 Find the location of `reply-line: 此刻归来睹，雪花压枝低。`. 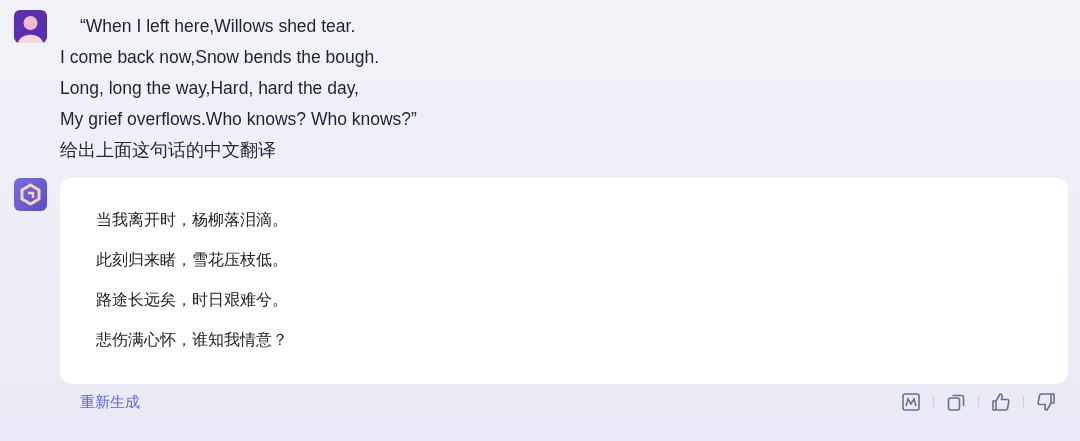

reply-line: 此刻归来睹，雪花压枝低。 is located at coordinates (192, 260).